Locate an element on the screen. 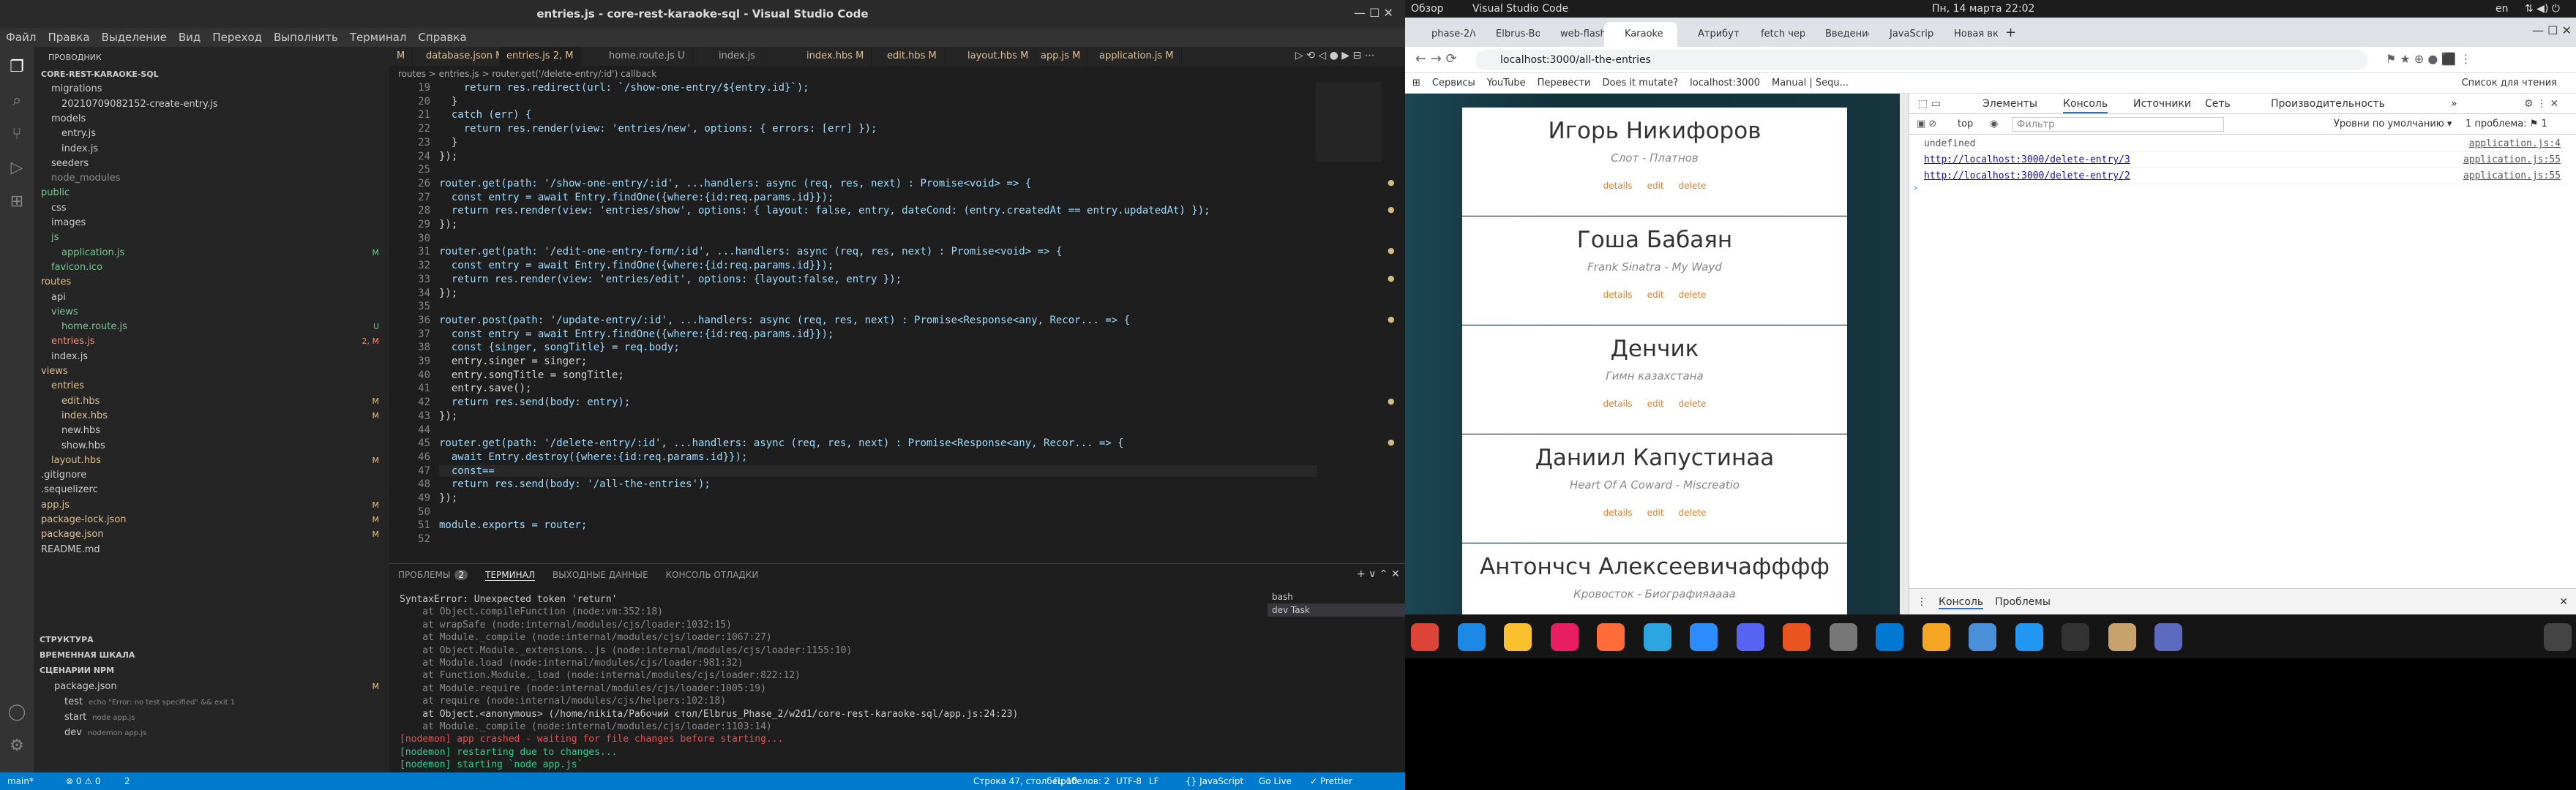  sidebar-section-header: ВРЕМЕННАЯ ШКАЛА is located at coordinates (211, 655).